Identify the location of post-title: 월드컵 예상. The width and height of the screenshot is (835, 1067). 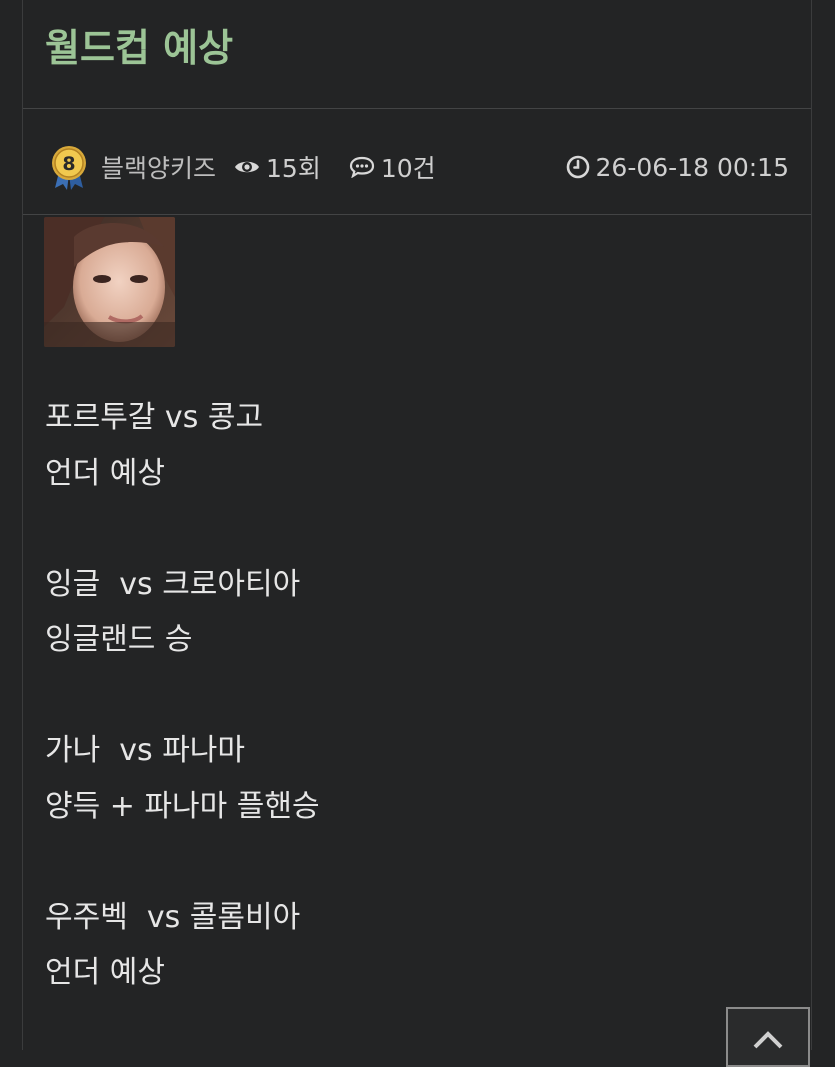
(139, 48).